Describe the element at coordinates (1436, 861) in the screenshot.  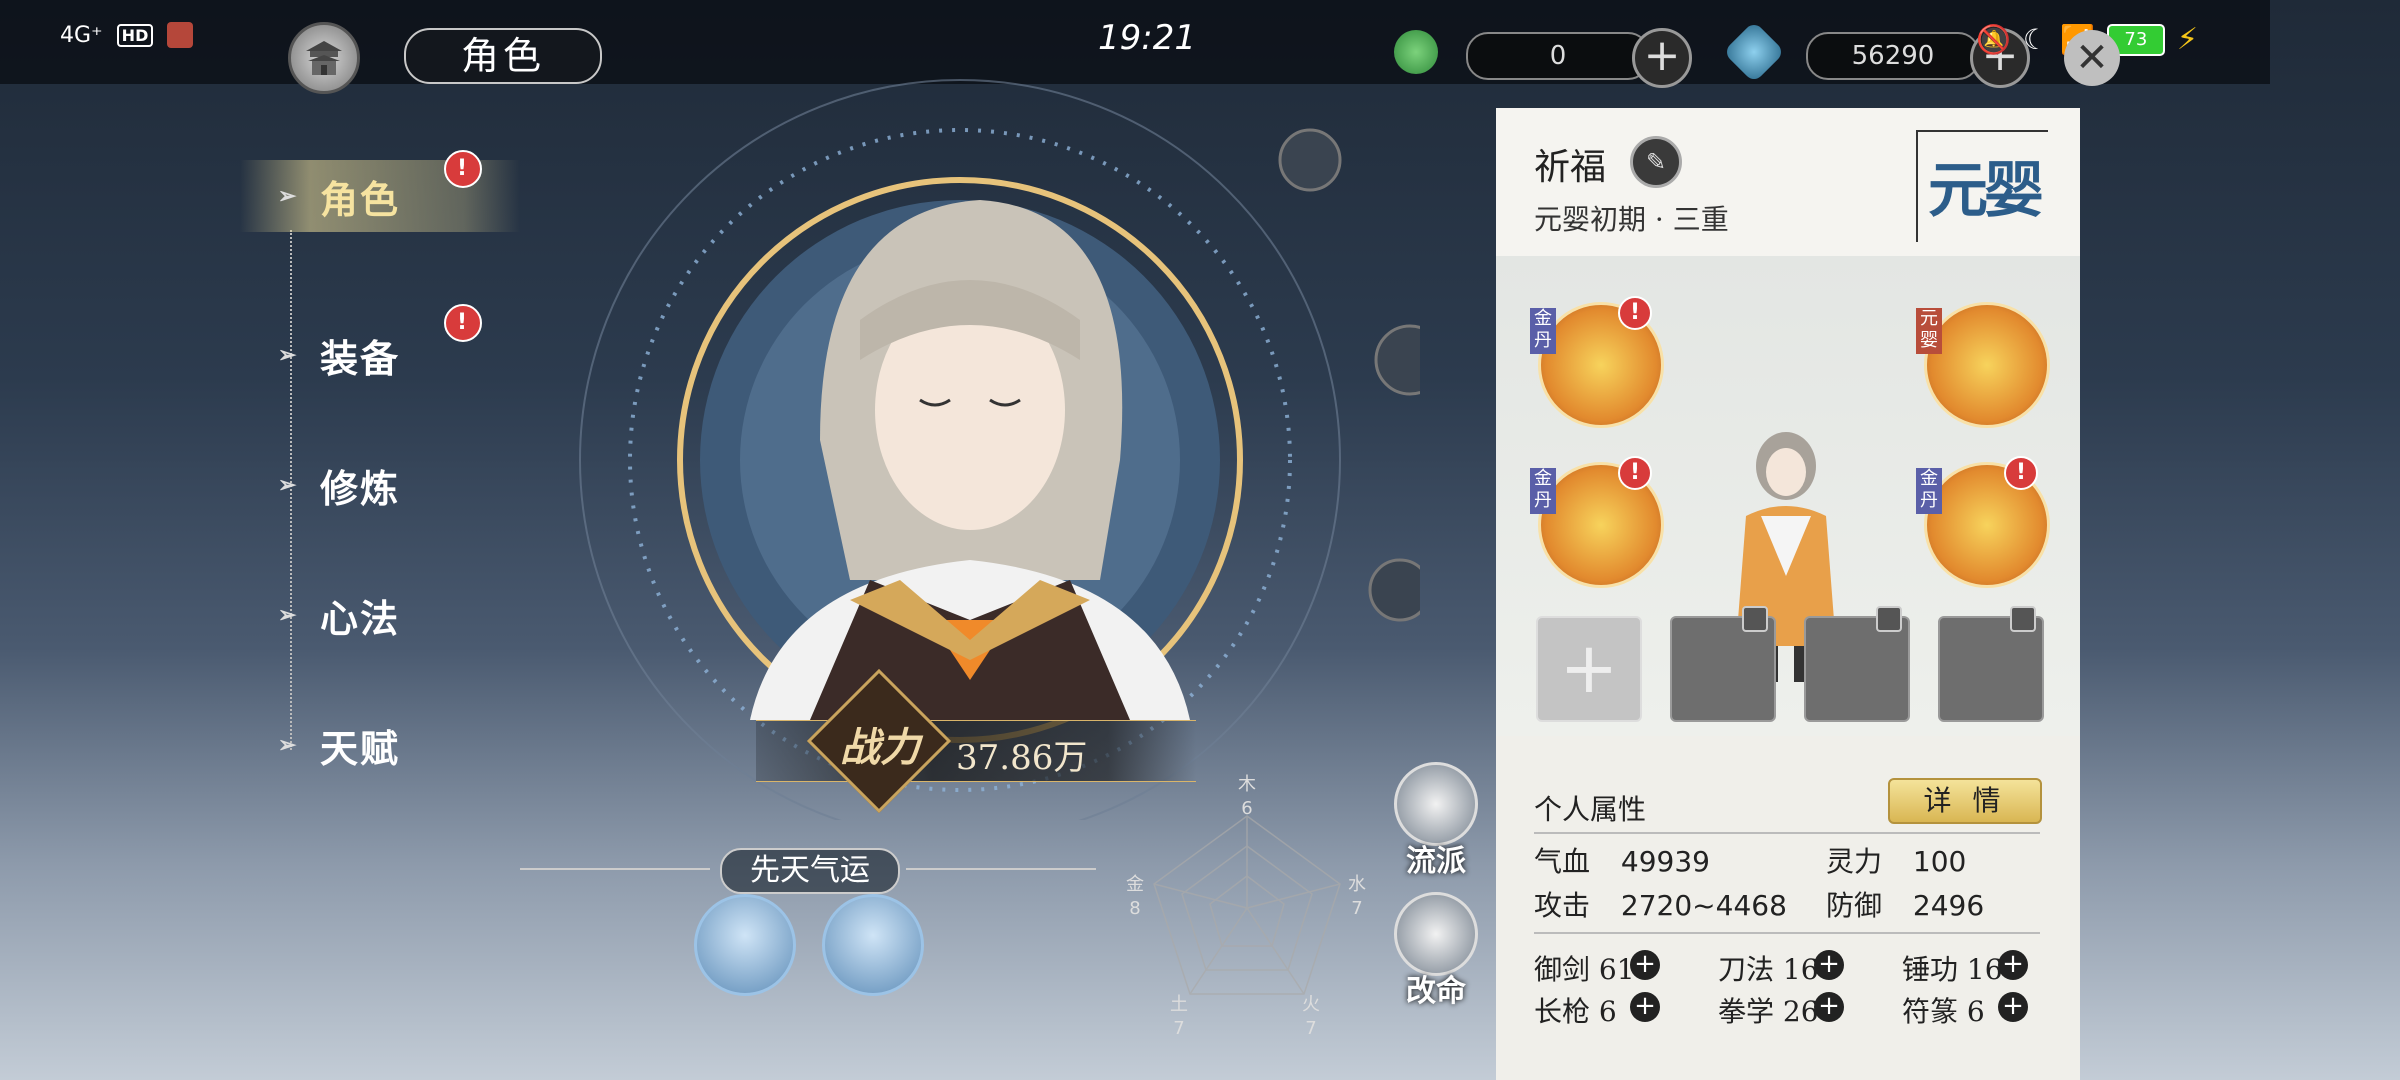
I see `school-label: 流派` at that location.